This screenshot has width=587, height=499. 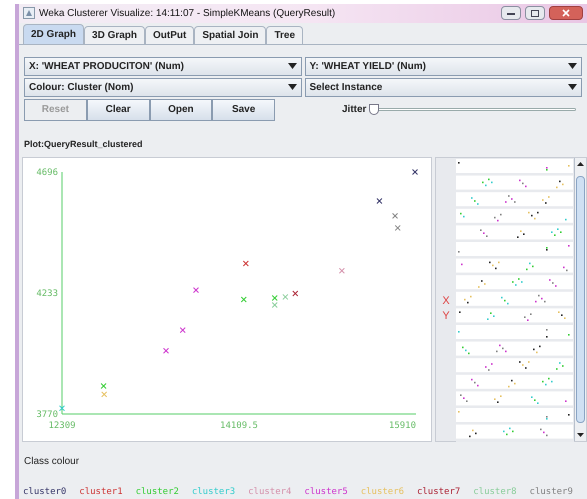 I want to click on tick-label: 14109.5, so click(x=239, y=425).